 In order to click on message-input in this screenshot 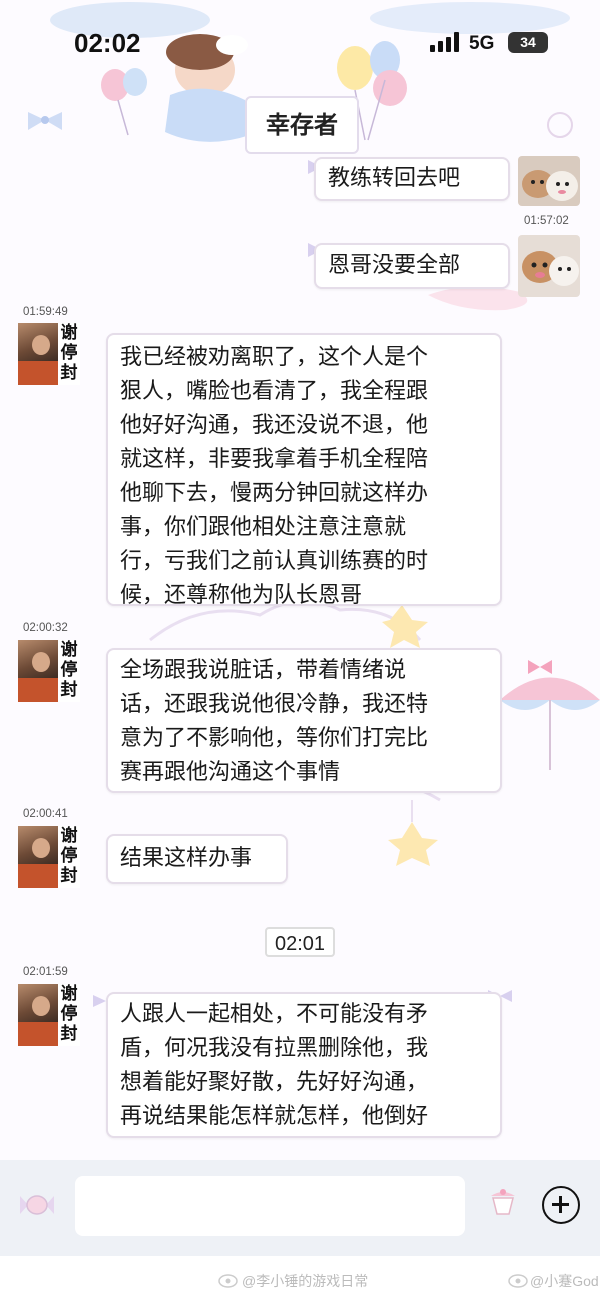, I will do `click(270, 1206)`.